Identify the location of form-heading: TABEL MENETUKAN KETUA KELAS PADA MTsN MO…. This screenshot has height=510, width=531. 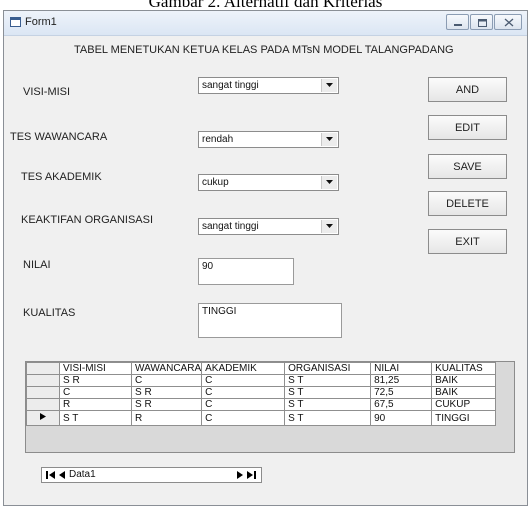
(264, 50).